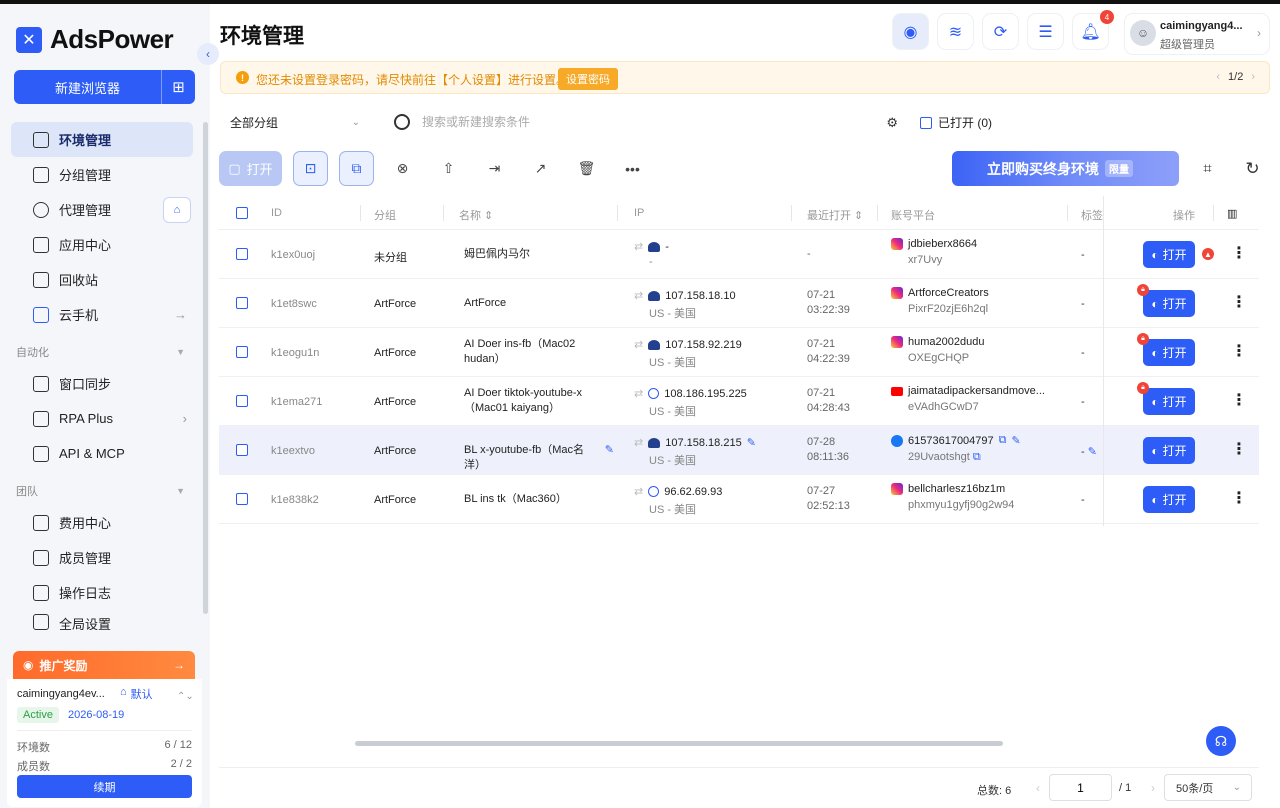 The image size is (1280, 808). What do you see at coordinates (276, 213) in the screenshot?
I see `col-id: ID` at bounding box center [276, 213].